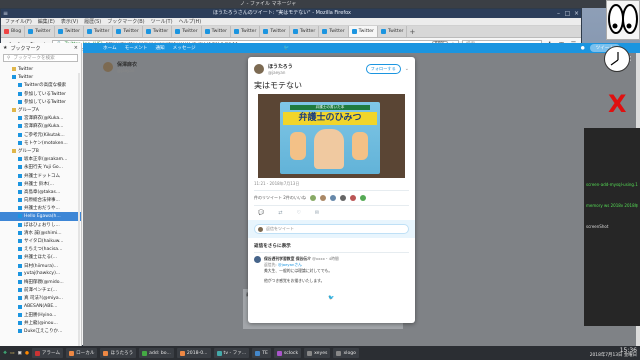 The width and height of the screenshot is (640, 360). What do you see at coordinates (82, 353) in the screenshot?
I see `taskbar-item: ローカル` at bounding box center [82, 353].